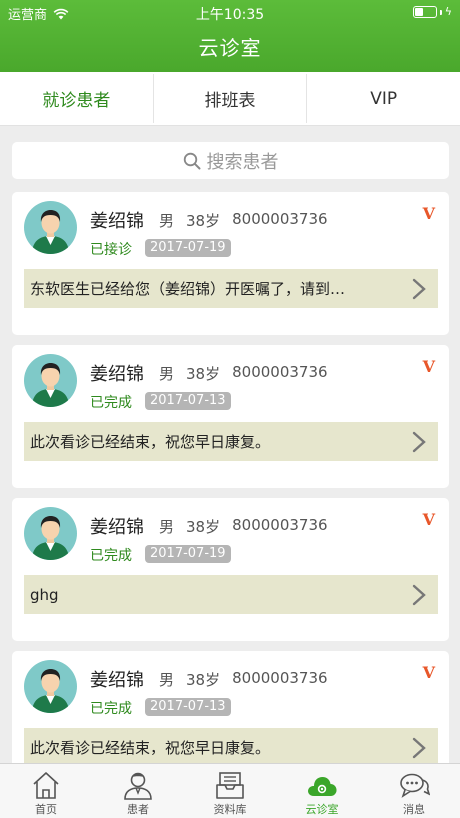  What do you see at coordinates (231, 594) in the screenshot?
I see `latest-message: ghg` at bounding box center [231, 594].